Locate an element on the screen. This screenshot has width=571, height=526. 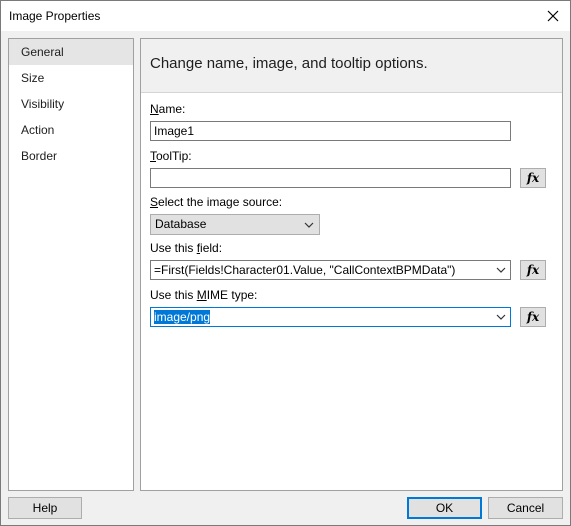
panel-header: Change name, image, and tooltip options. is located at coordinates (351, 66).